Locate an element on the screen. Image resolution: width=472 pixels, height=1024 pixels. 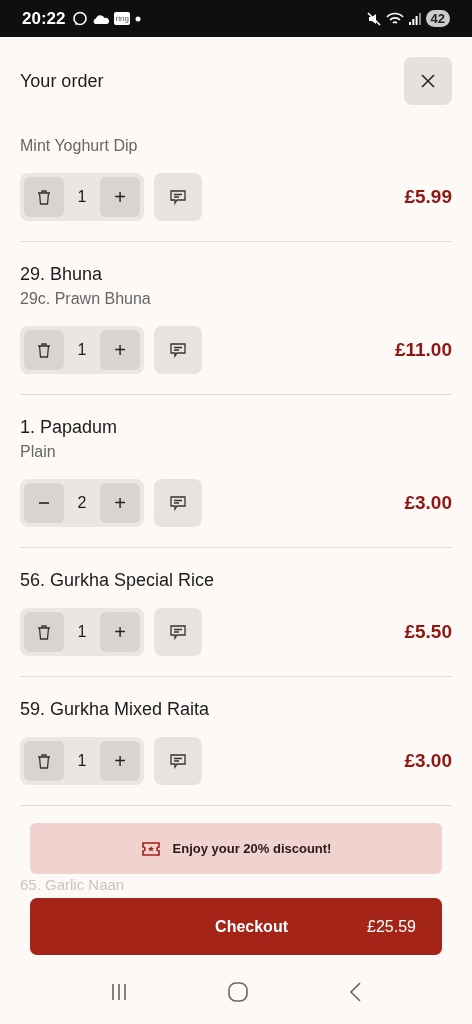
close-icon is located at coordinates (428, 81).